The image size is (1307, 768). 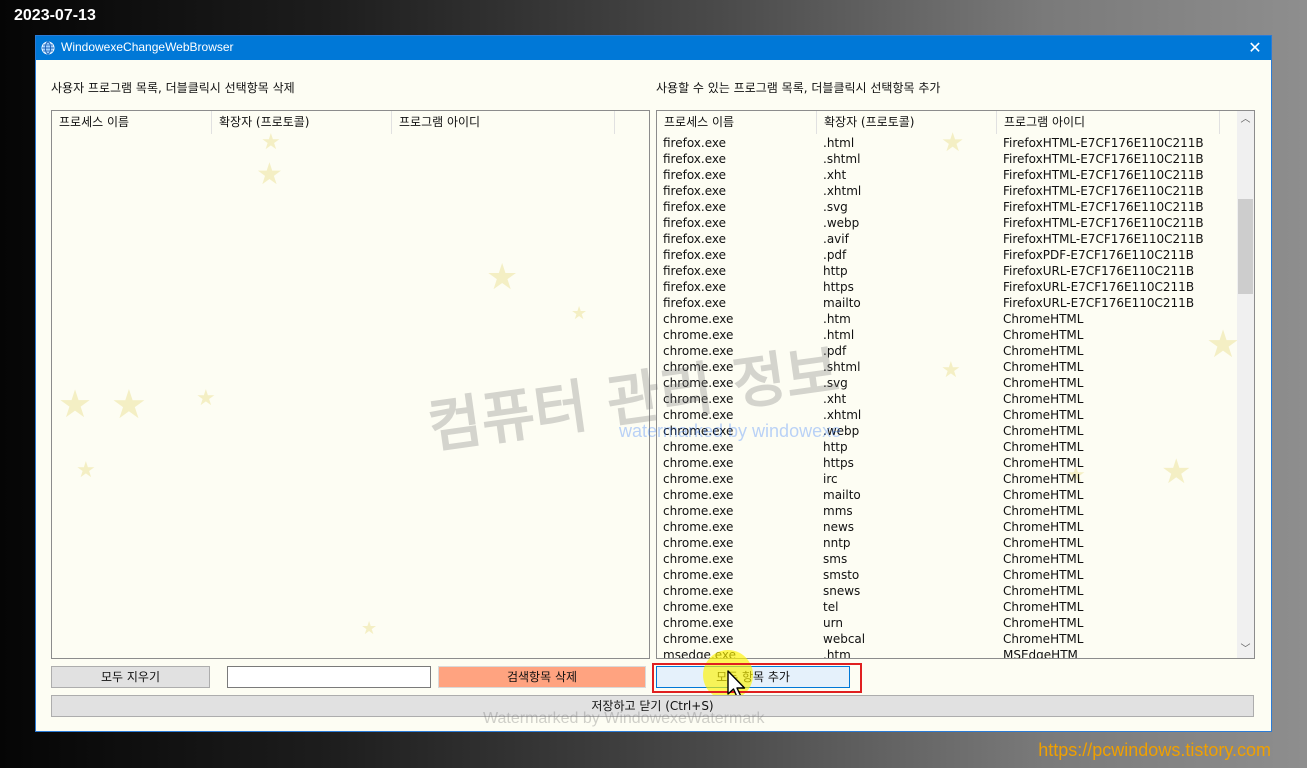 What do you see at coordinates (753, 677) in the screenshot?
I see `add-all-button: 모두 항목 추가` at bounding box center [753, 677].